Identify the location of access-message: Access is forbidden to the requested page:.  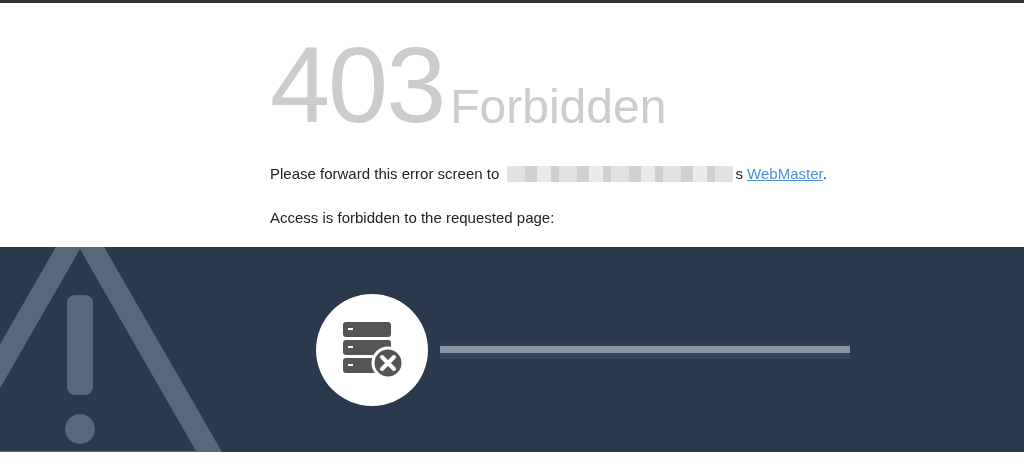
(413, 217).